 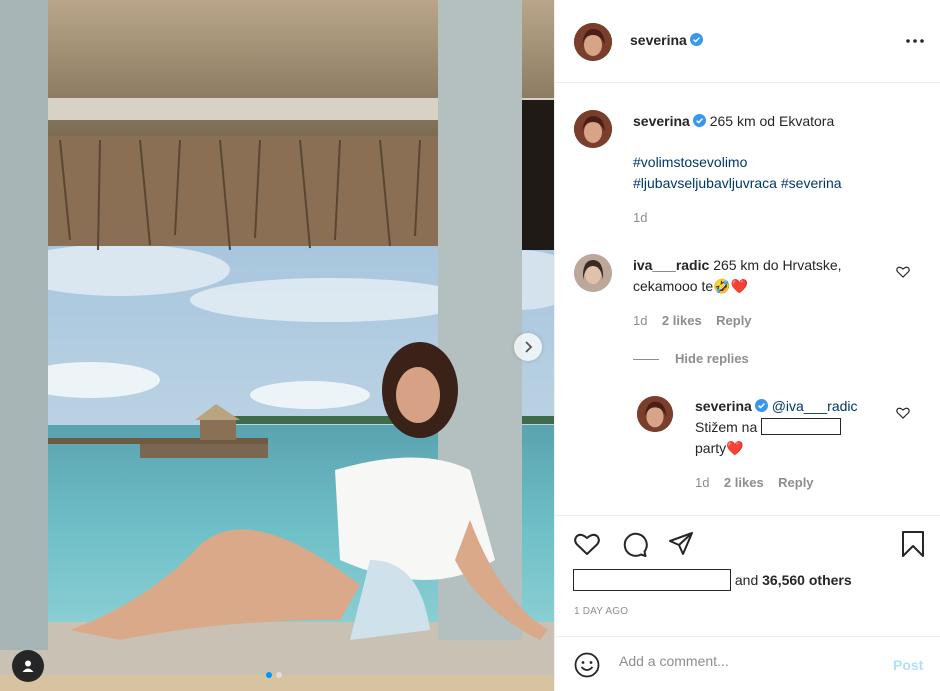 What do you see at coordinates (646, 360) in the screenshot?
I see `divider` at bounding box center [646, 360].